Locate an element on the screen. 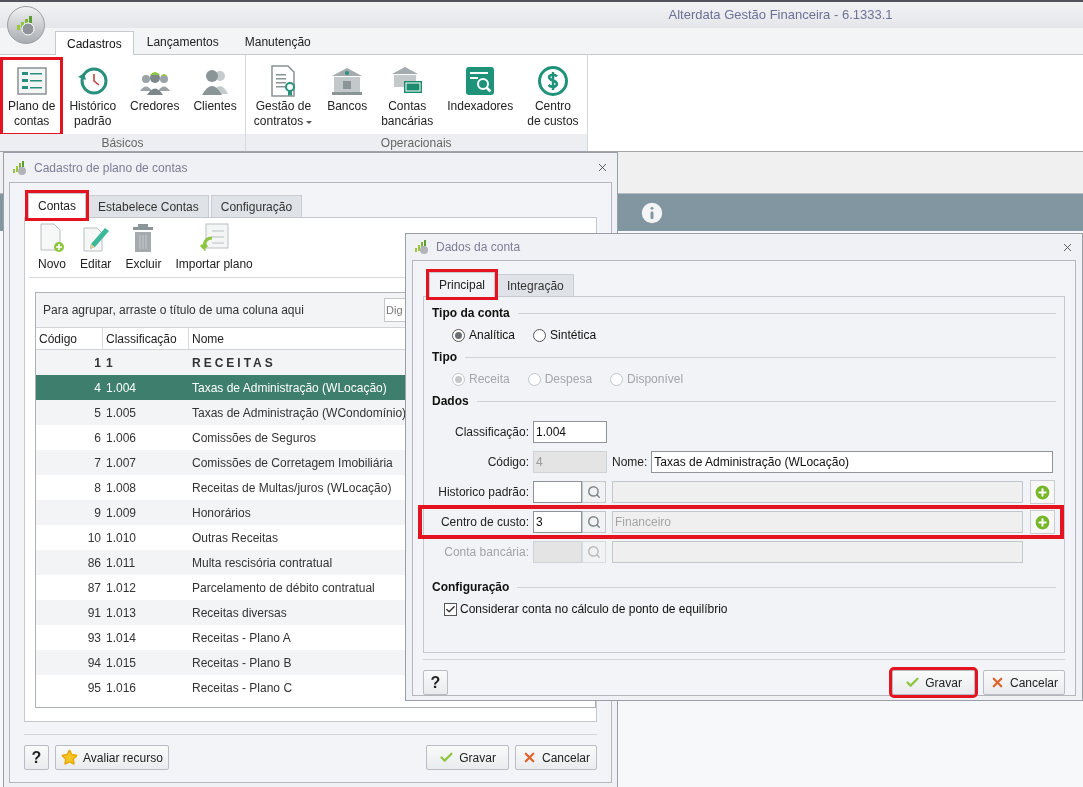 This screenshot has height=787, width=1083. window-title: Dados da conta is located at coordinates (478, 247).